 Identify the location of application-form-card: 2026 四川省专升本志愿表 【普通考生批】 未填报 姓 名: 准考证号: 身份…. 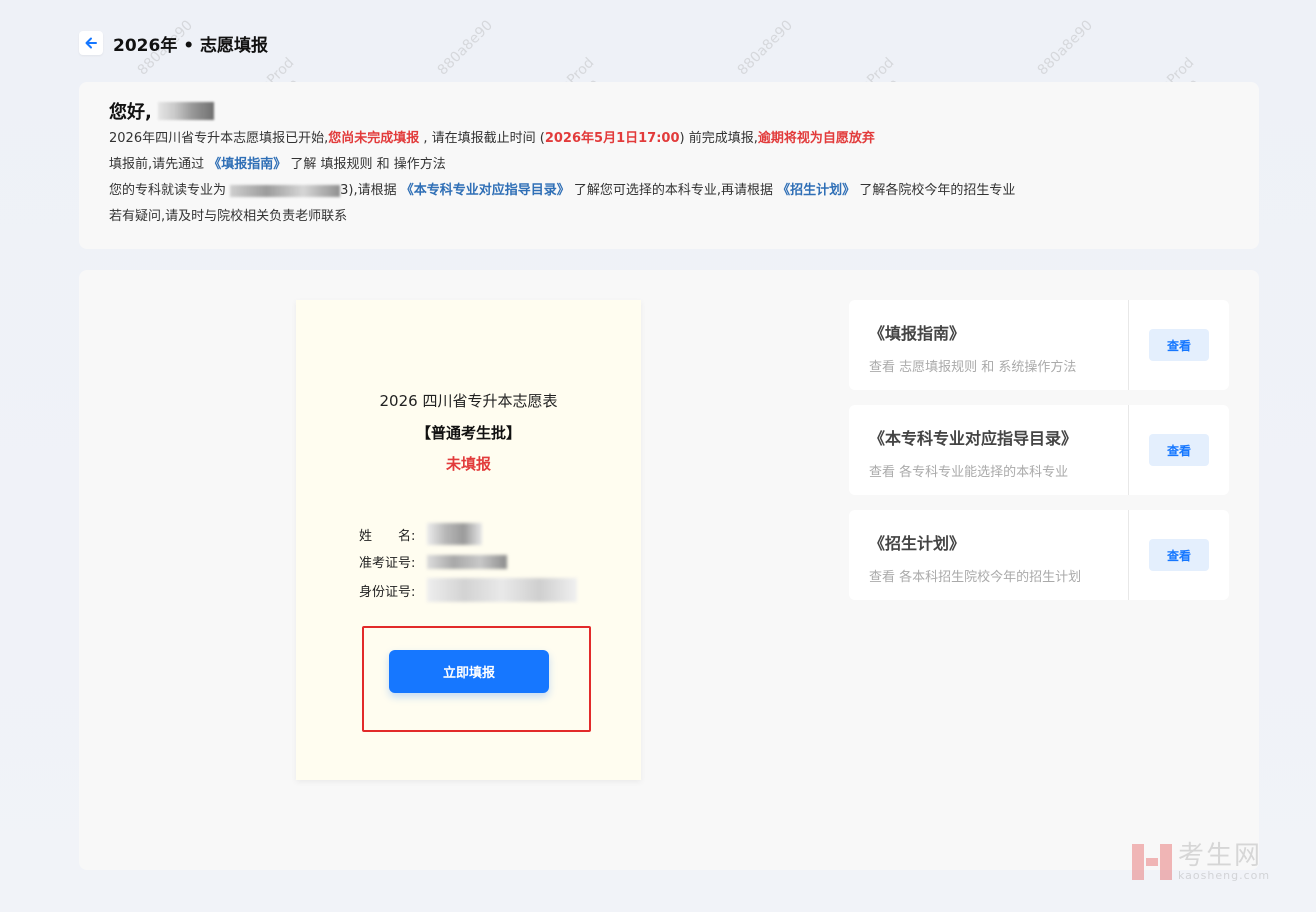
(468, 540).